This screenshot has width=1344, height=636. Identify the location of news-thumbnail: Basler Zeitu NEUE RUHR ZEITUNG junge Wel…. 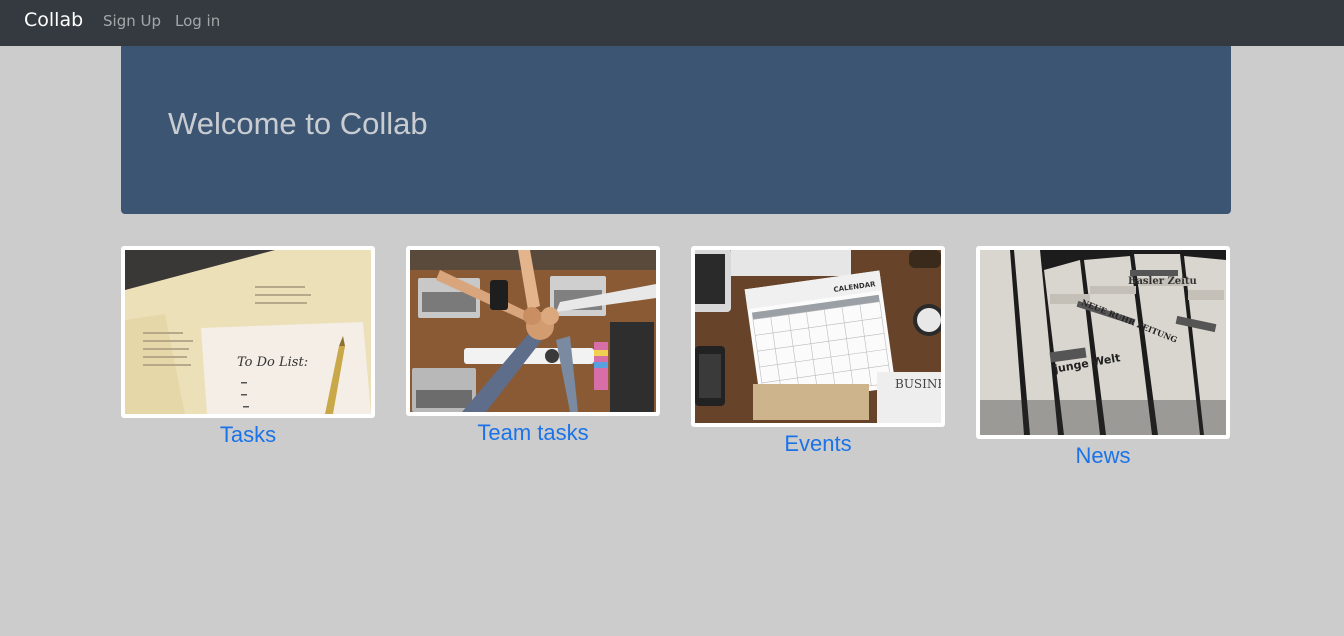
(1103, 342).